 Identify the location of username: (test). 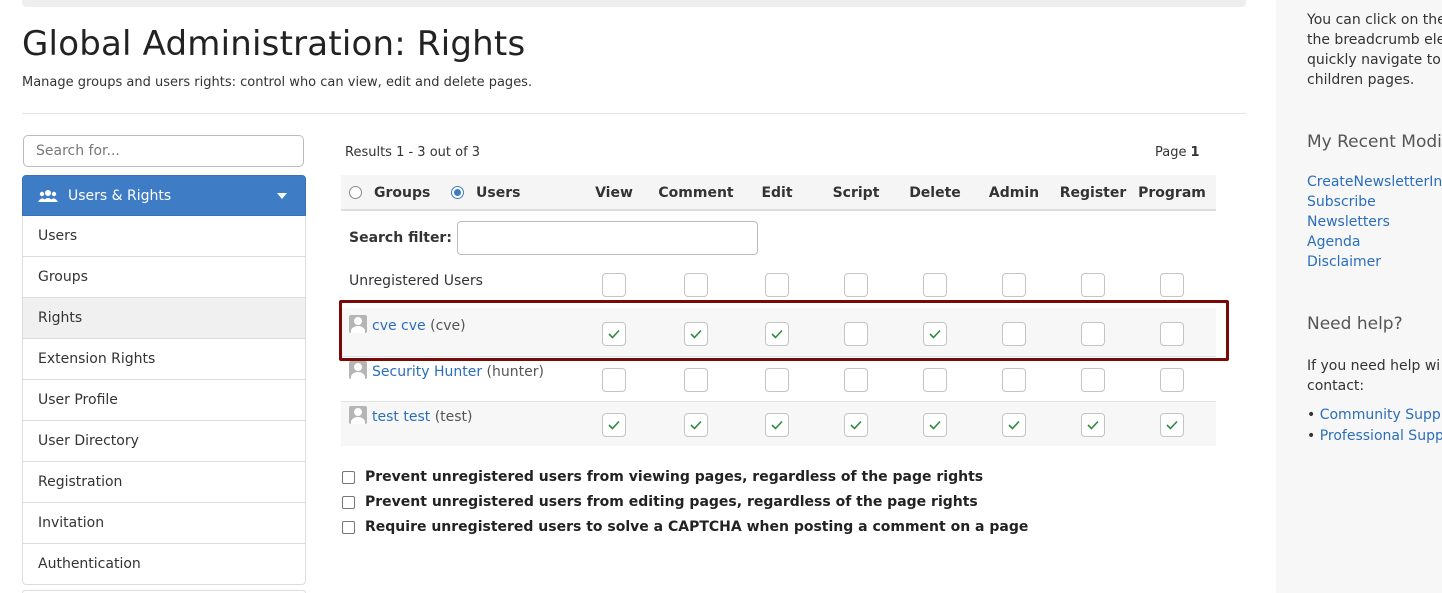
(453, 417).